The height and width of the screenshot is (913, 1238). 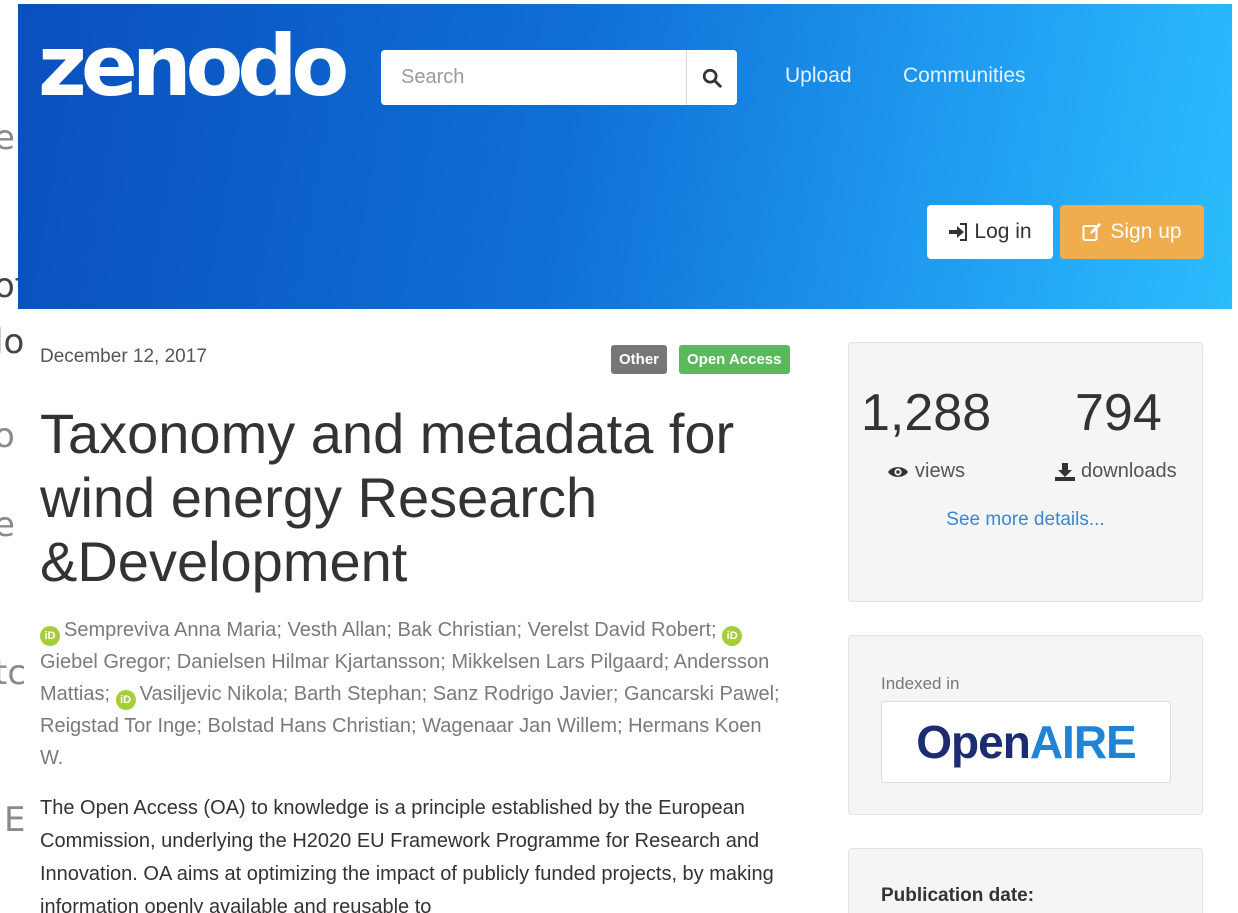 I want to click on login-label: Log in, so click(x=1003, y=231).